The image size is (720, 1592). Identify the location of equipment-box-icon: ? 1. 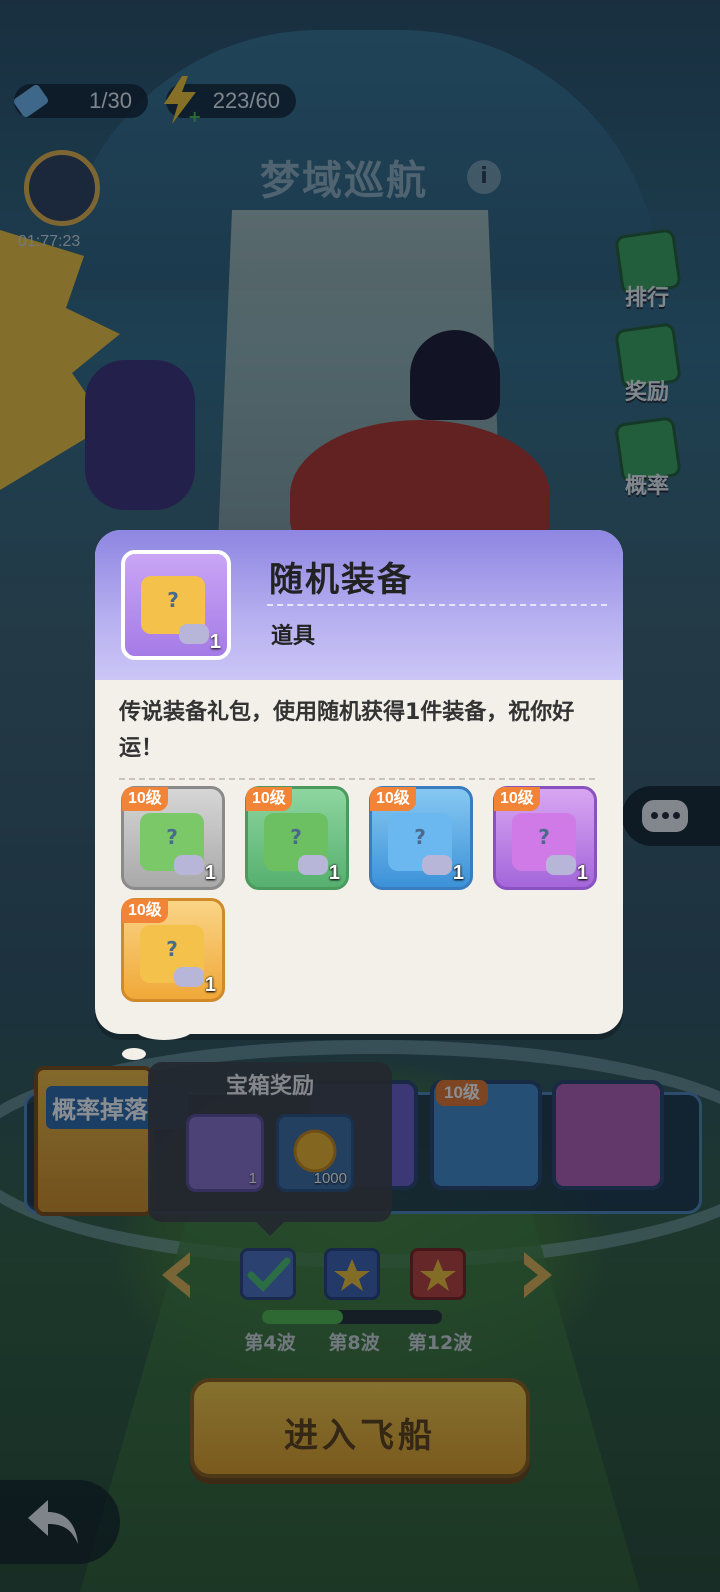
(176, 605).